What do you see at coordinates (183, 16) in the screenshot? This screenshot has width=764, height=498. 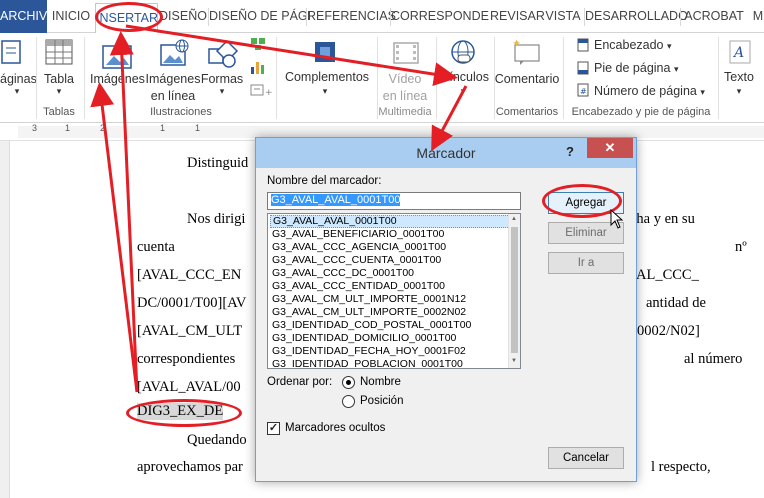 I see `tab-diseno: DISEÑO` at bounding box center [183, 16].